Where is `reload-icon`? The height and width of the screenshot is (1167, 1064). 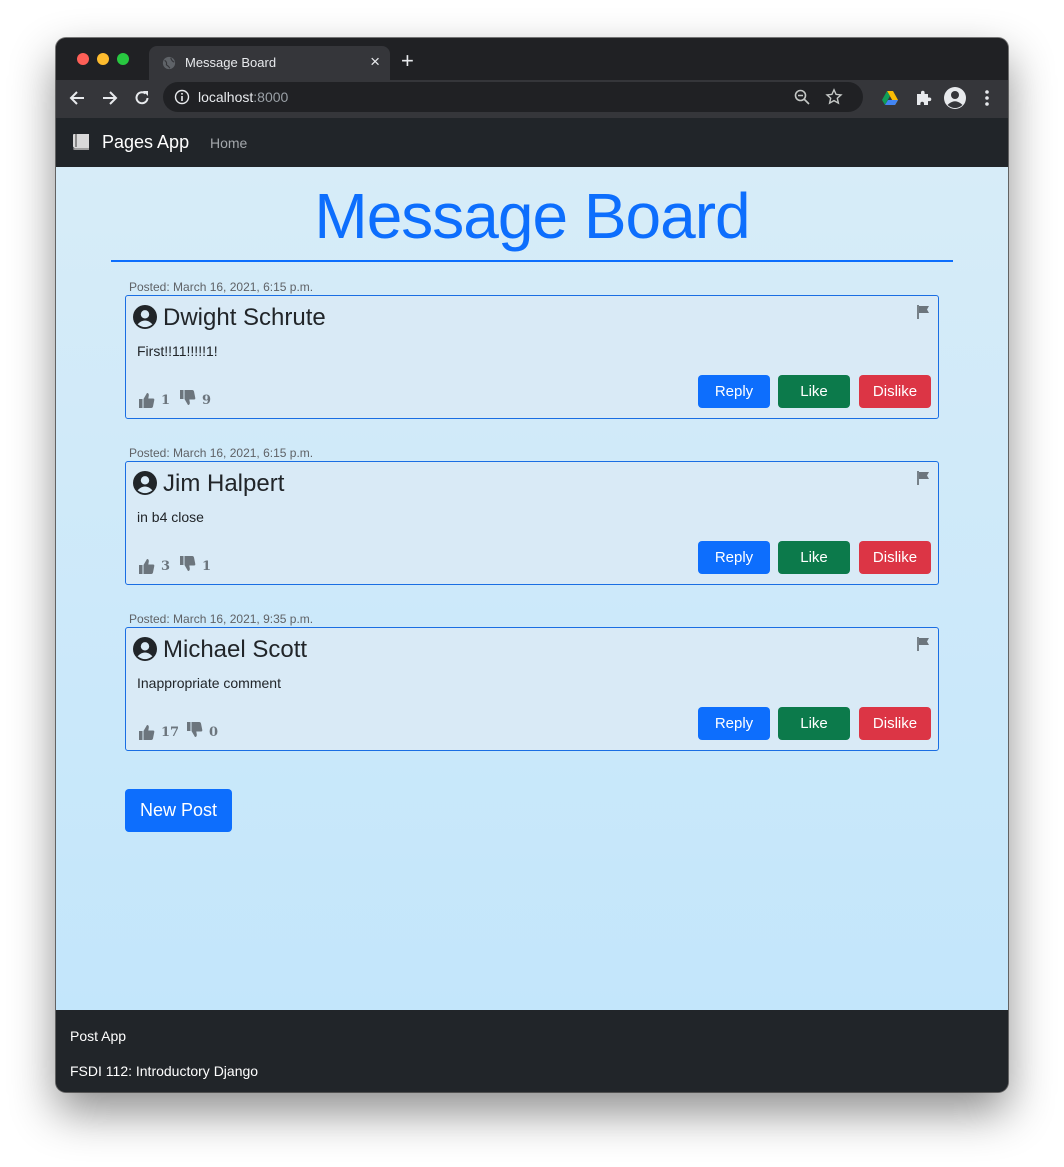
reload-icon is located at coordinates (142, 98).